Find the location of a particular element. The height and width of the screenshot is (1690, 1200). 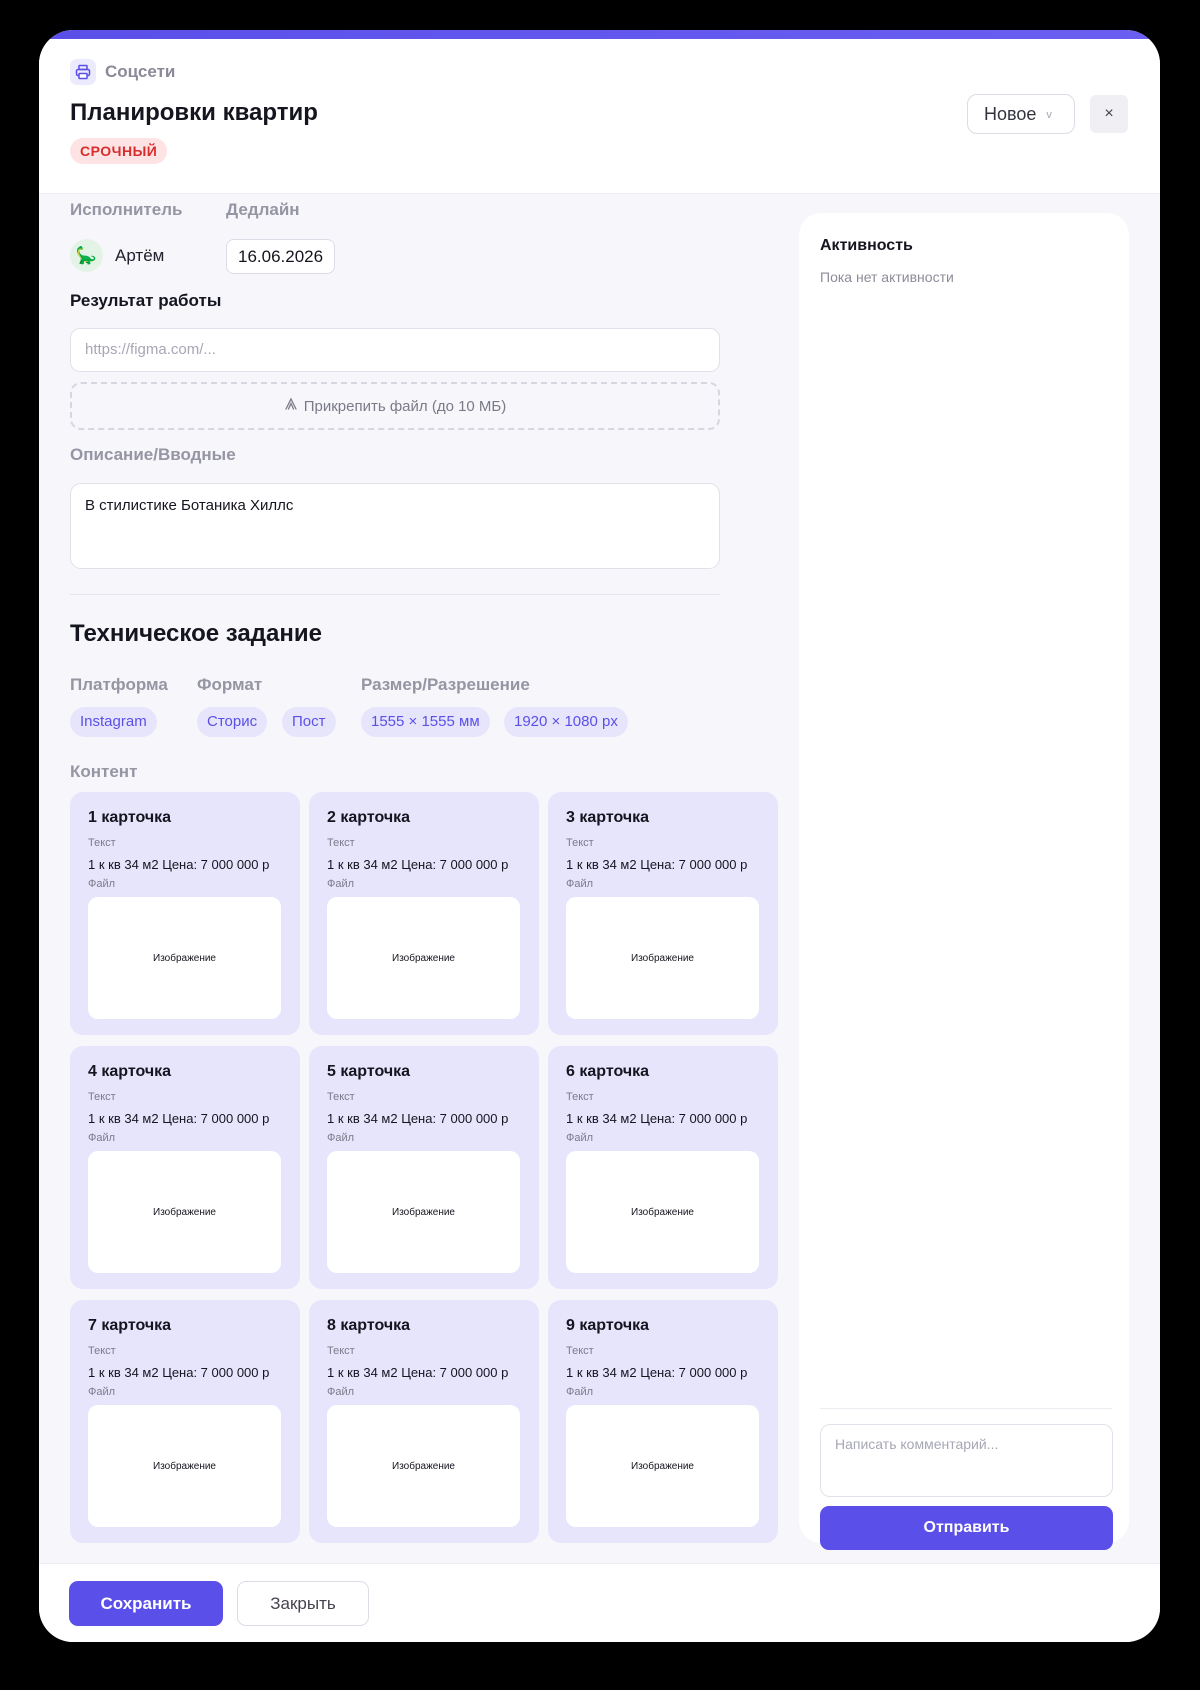

modal-footer: Сохранить Закрыть is located at coordinates (599, 1602).